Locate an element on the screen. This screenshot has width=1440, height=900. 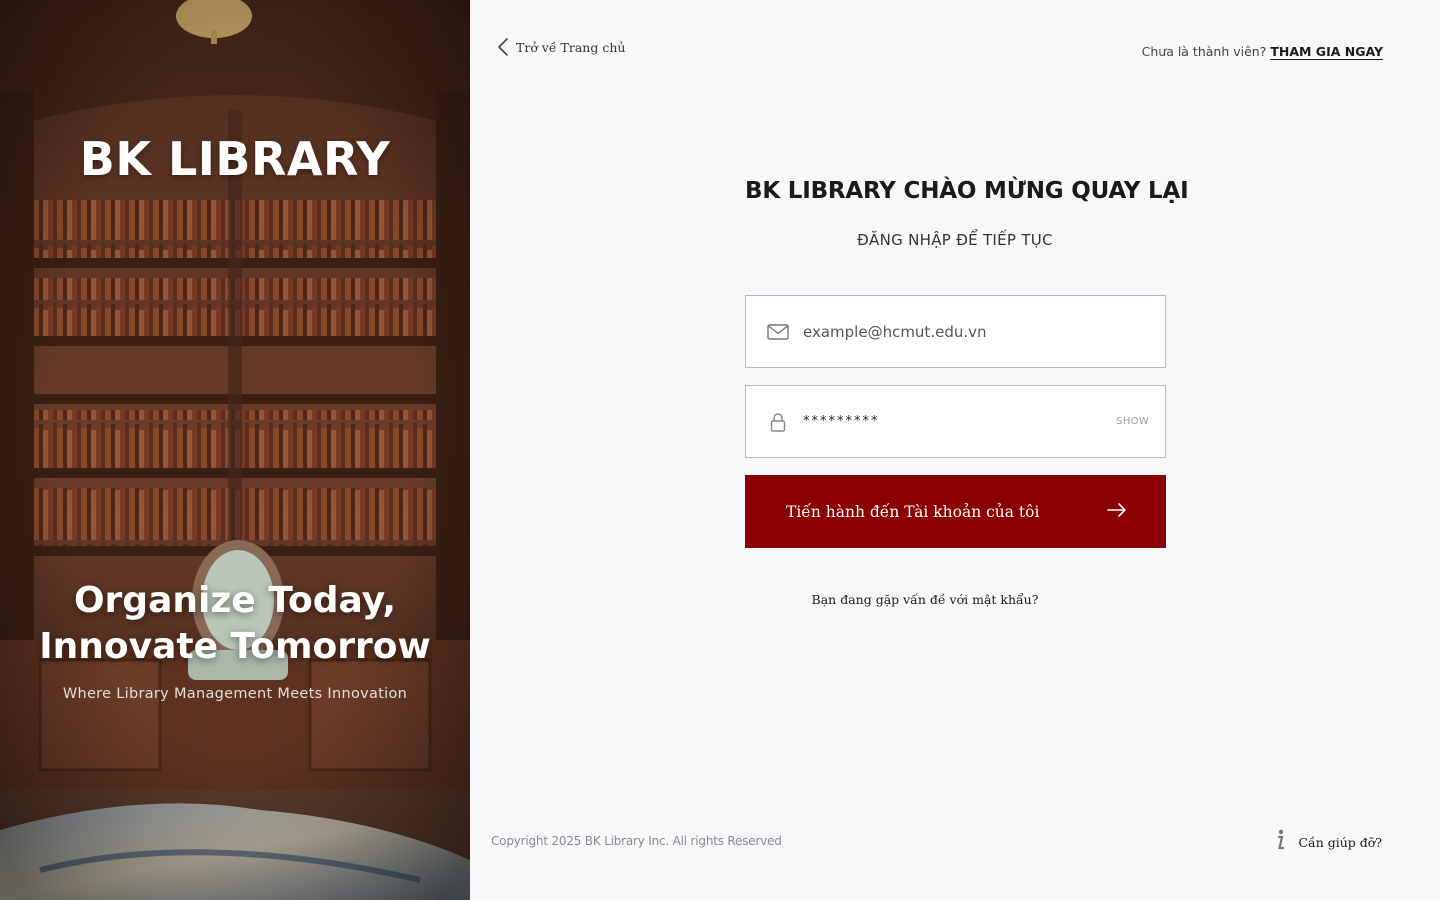
back-to-home-link: Trở về Trang chủ is located at coordinates (560, 47).